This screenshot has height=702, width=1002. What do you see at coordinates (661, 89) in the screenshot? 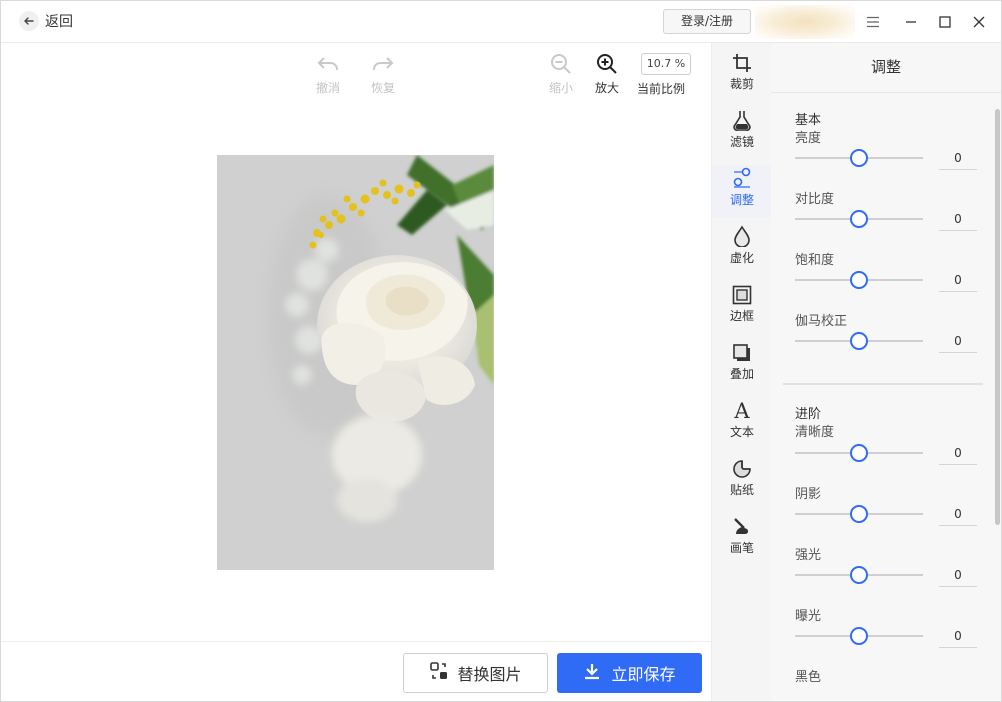
I see `zoom-caption: 当前比例` at bounding box center [661, 89].